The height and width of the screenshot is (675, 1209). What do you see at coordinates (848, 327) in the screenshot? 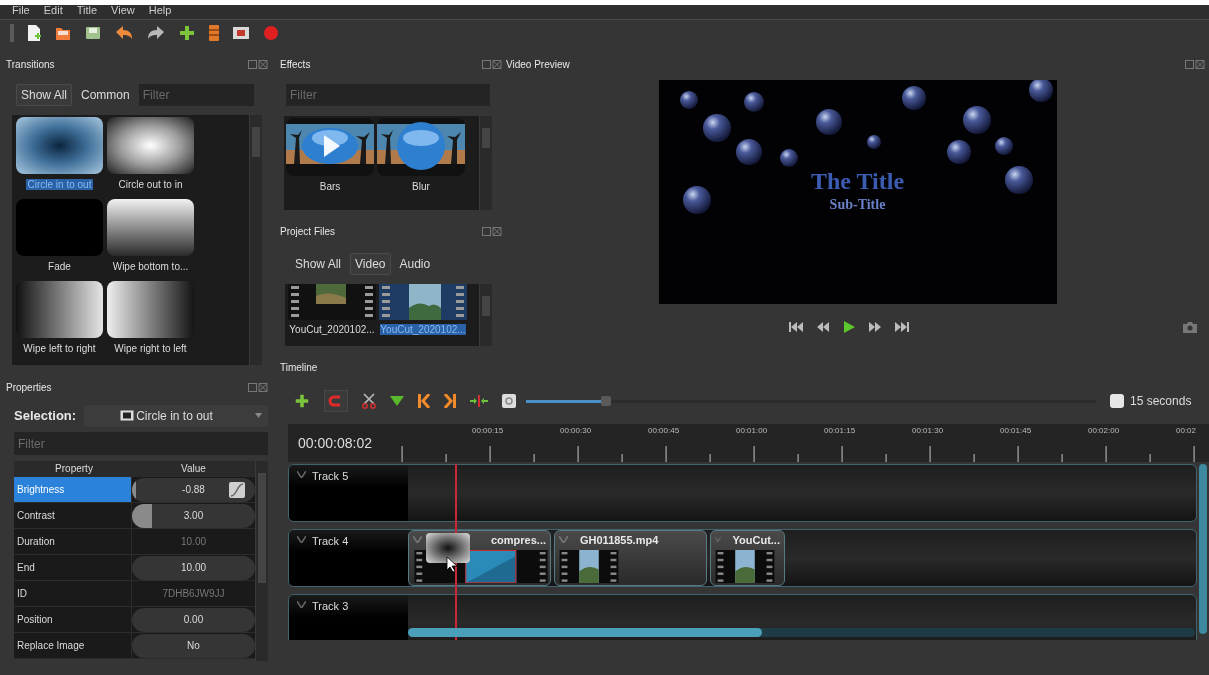
I see `play-icon` at bounding box center [848, 327].